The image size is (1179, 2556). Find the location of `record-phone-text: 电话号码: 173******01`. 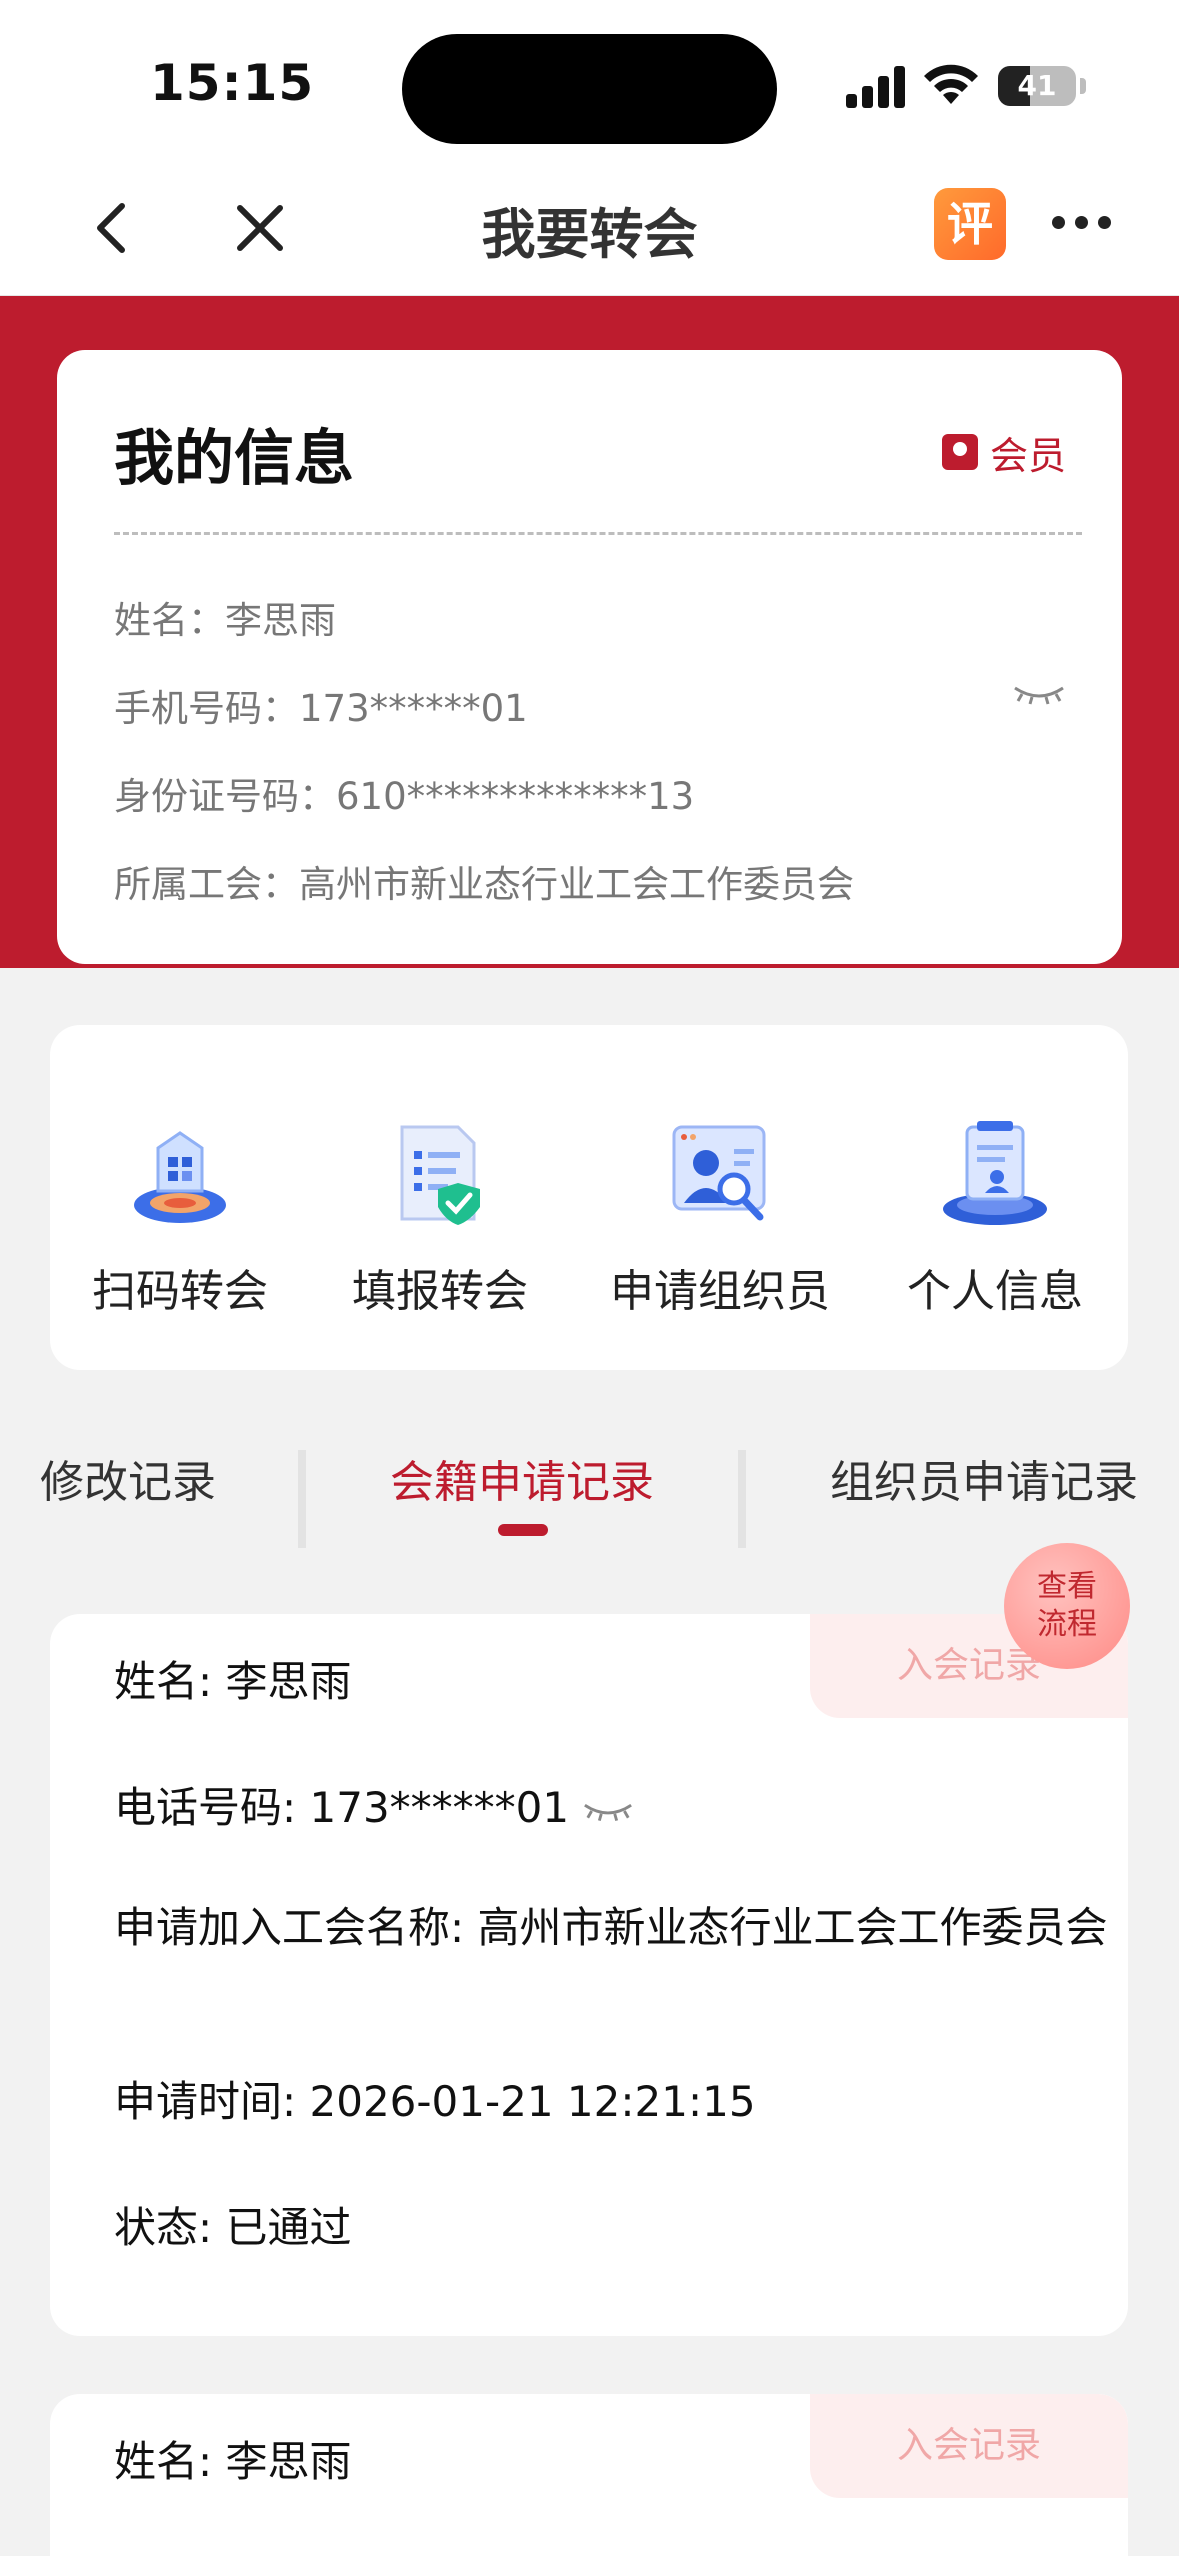

record-phone-text: 电话号码: 173******01 is located at coordinates (342, 1807).